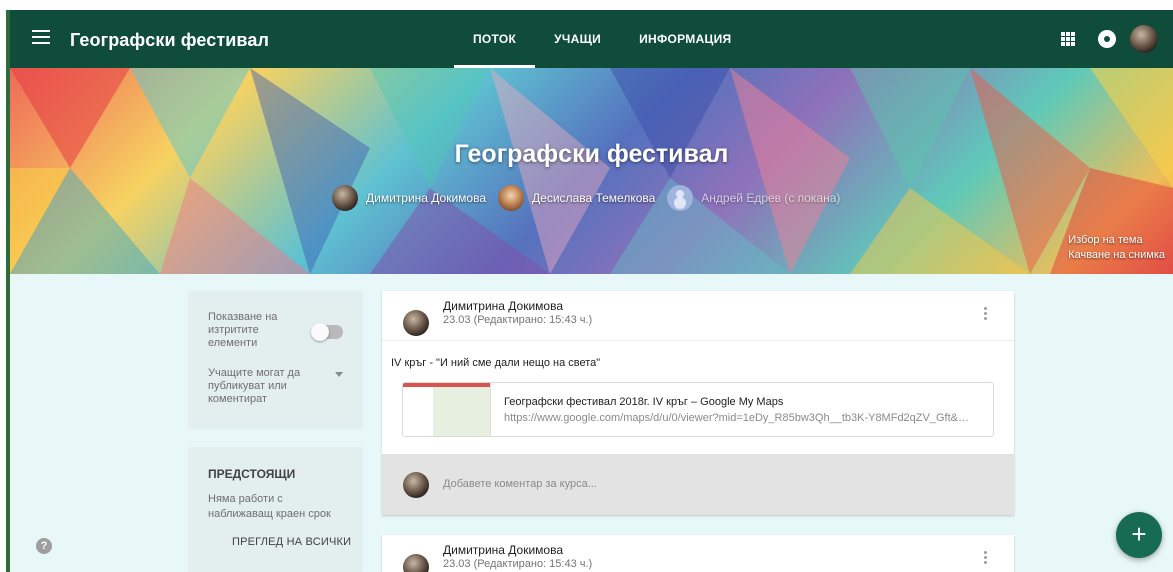 The image size is (1173, 572). I want to click on account-avatar, so click(1144, 39).